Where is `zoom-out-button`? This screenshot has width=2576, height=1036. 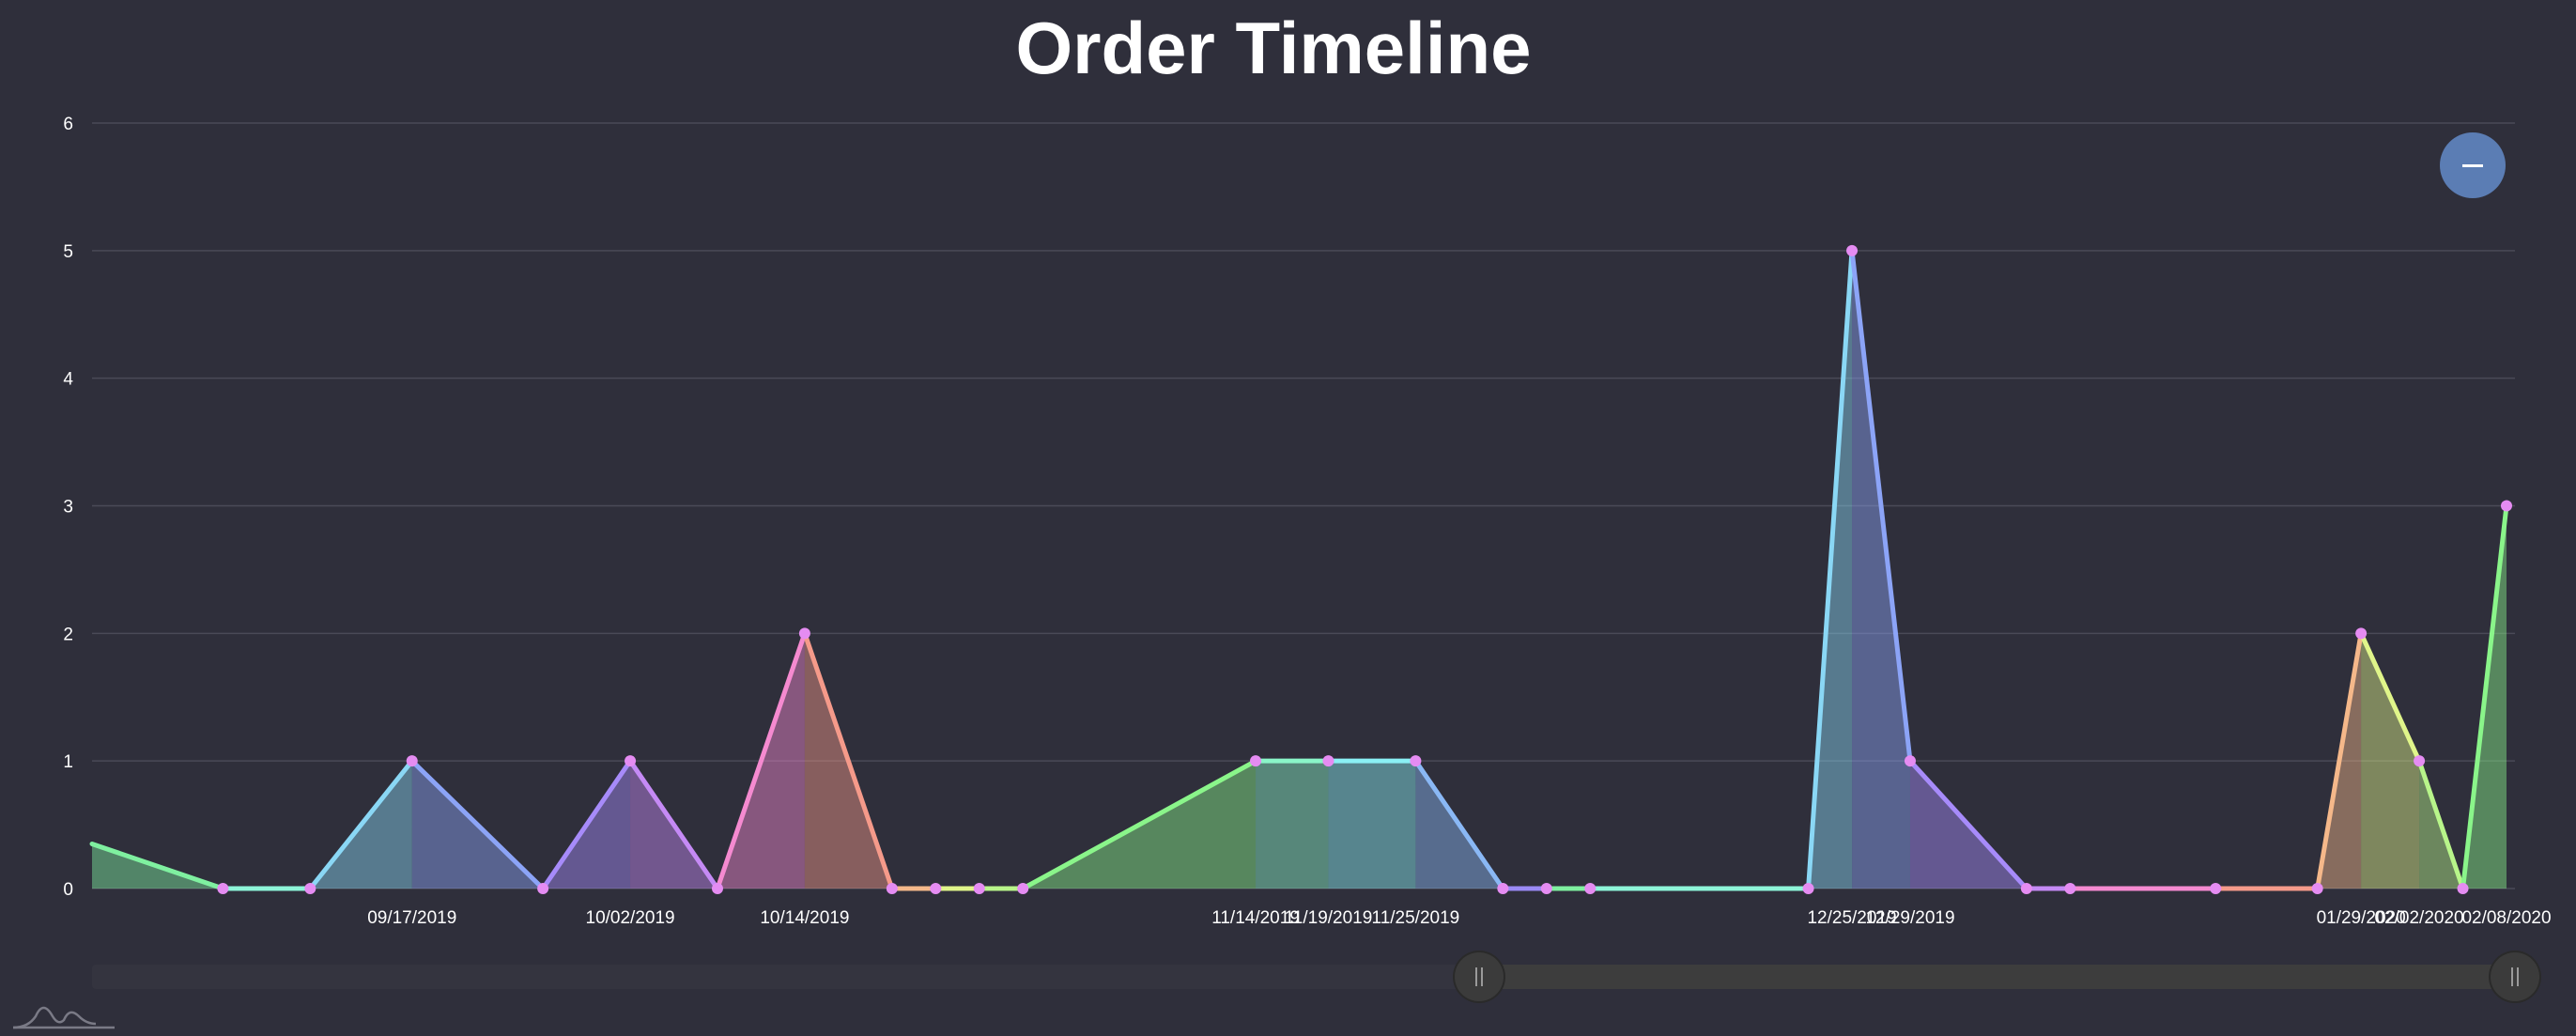
zoom-out-button is located at coordinates (2473, 165).